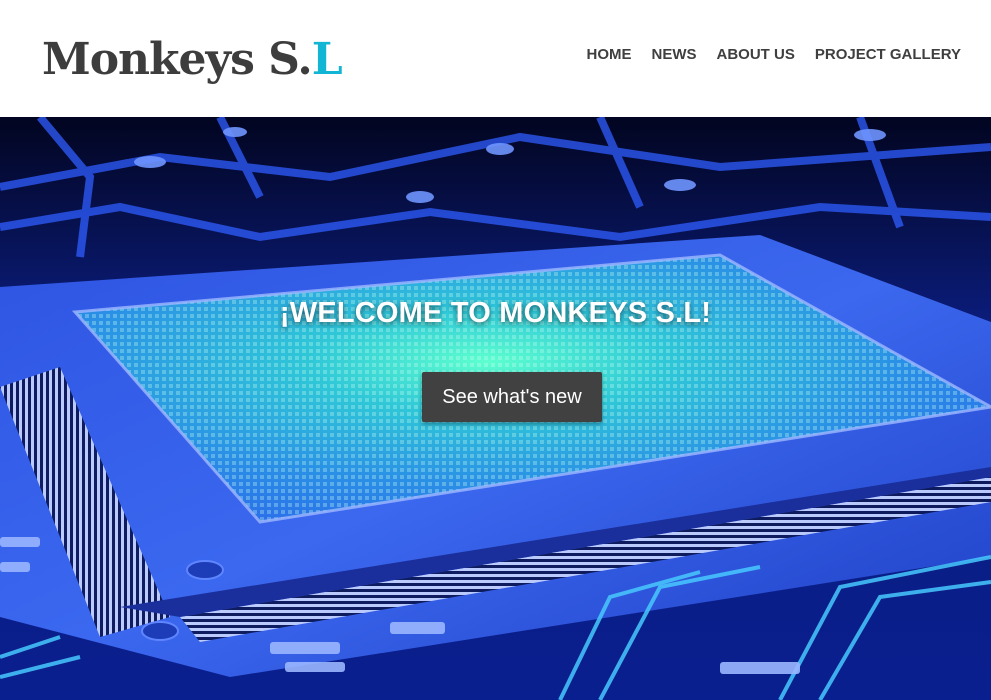 The image size is (991, 700). What do you see at coordinates (177, 59) in the screenshot?
I see `logo-text-main: Monkeys S.` at bounding box center [177, 59].